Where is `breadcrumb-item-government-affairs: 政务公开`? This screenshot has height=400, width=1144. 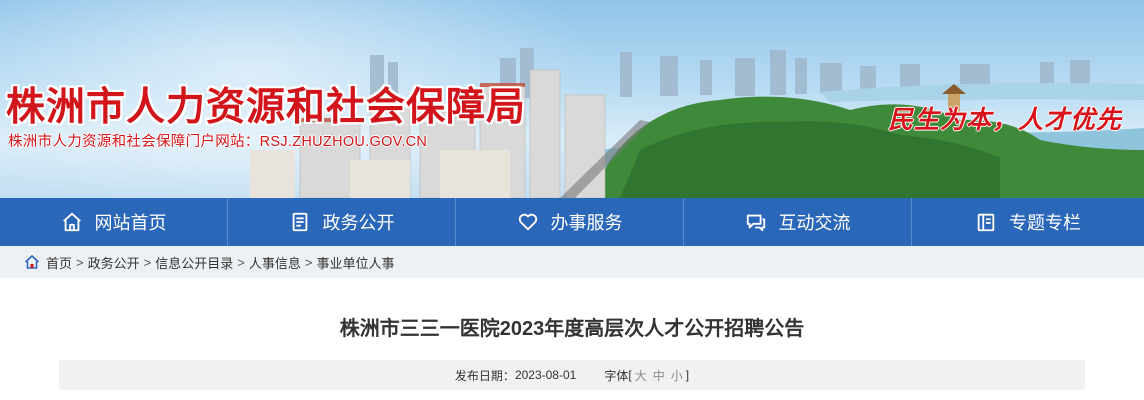 breadcrumb-item-government-affairs: 政务公开 is located at coordinates (114, 262).